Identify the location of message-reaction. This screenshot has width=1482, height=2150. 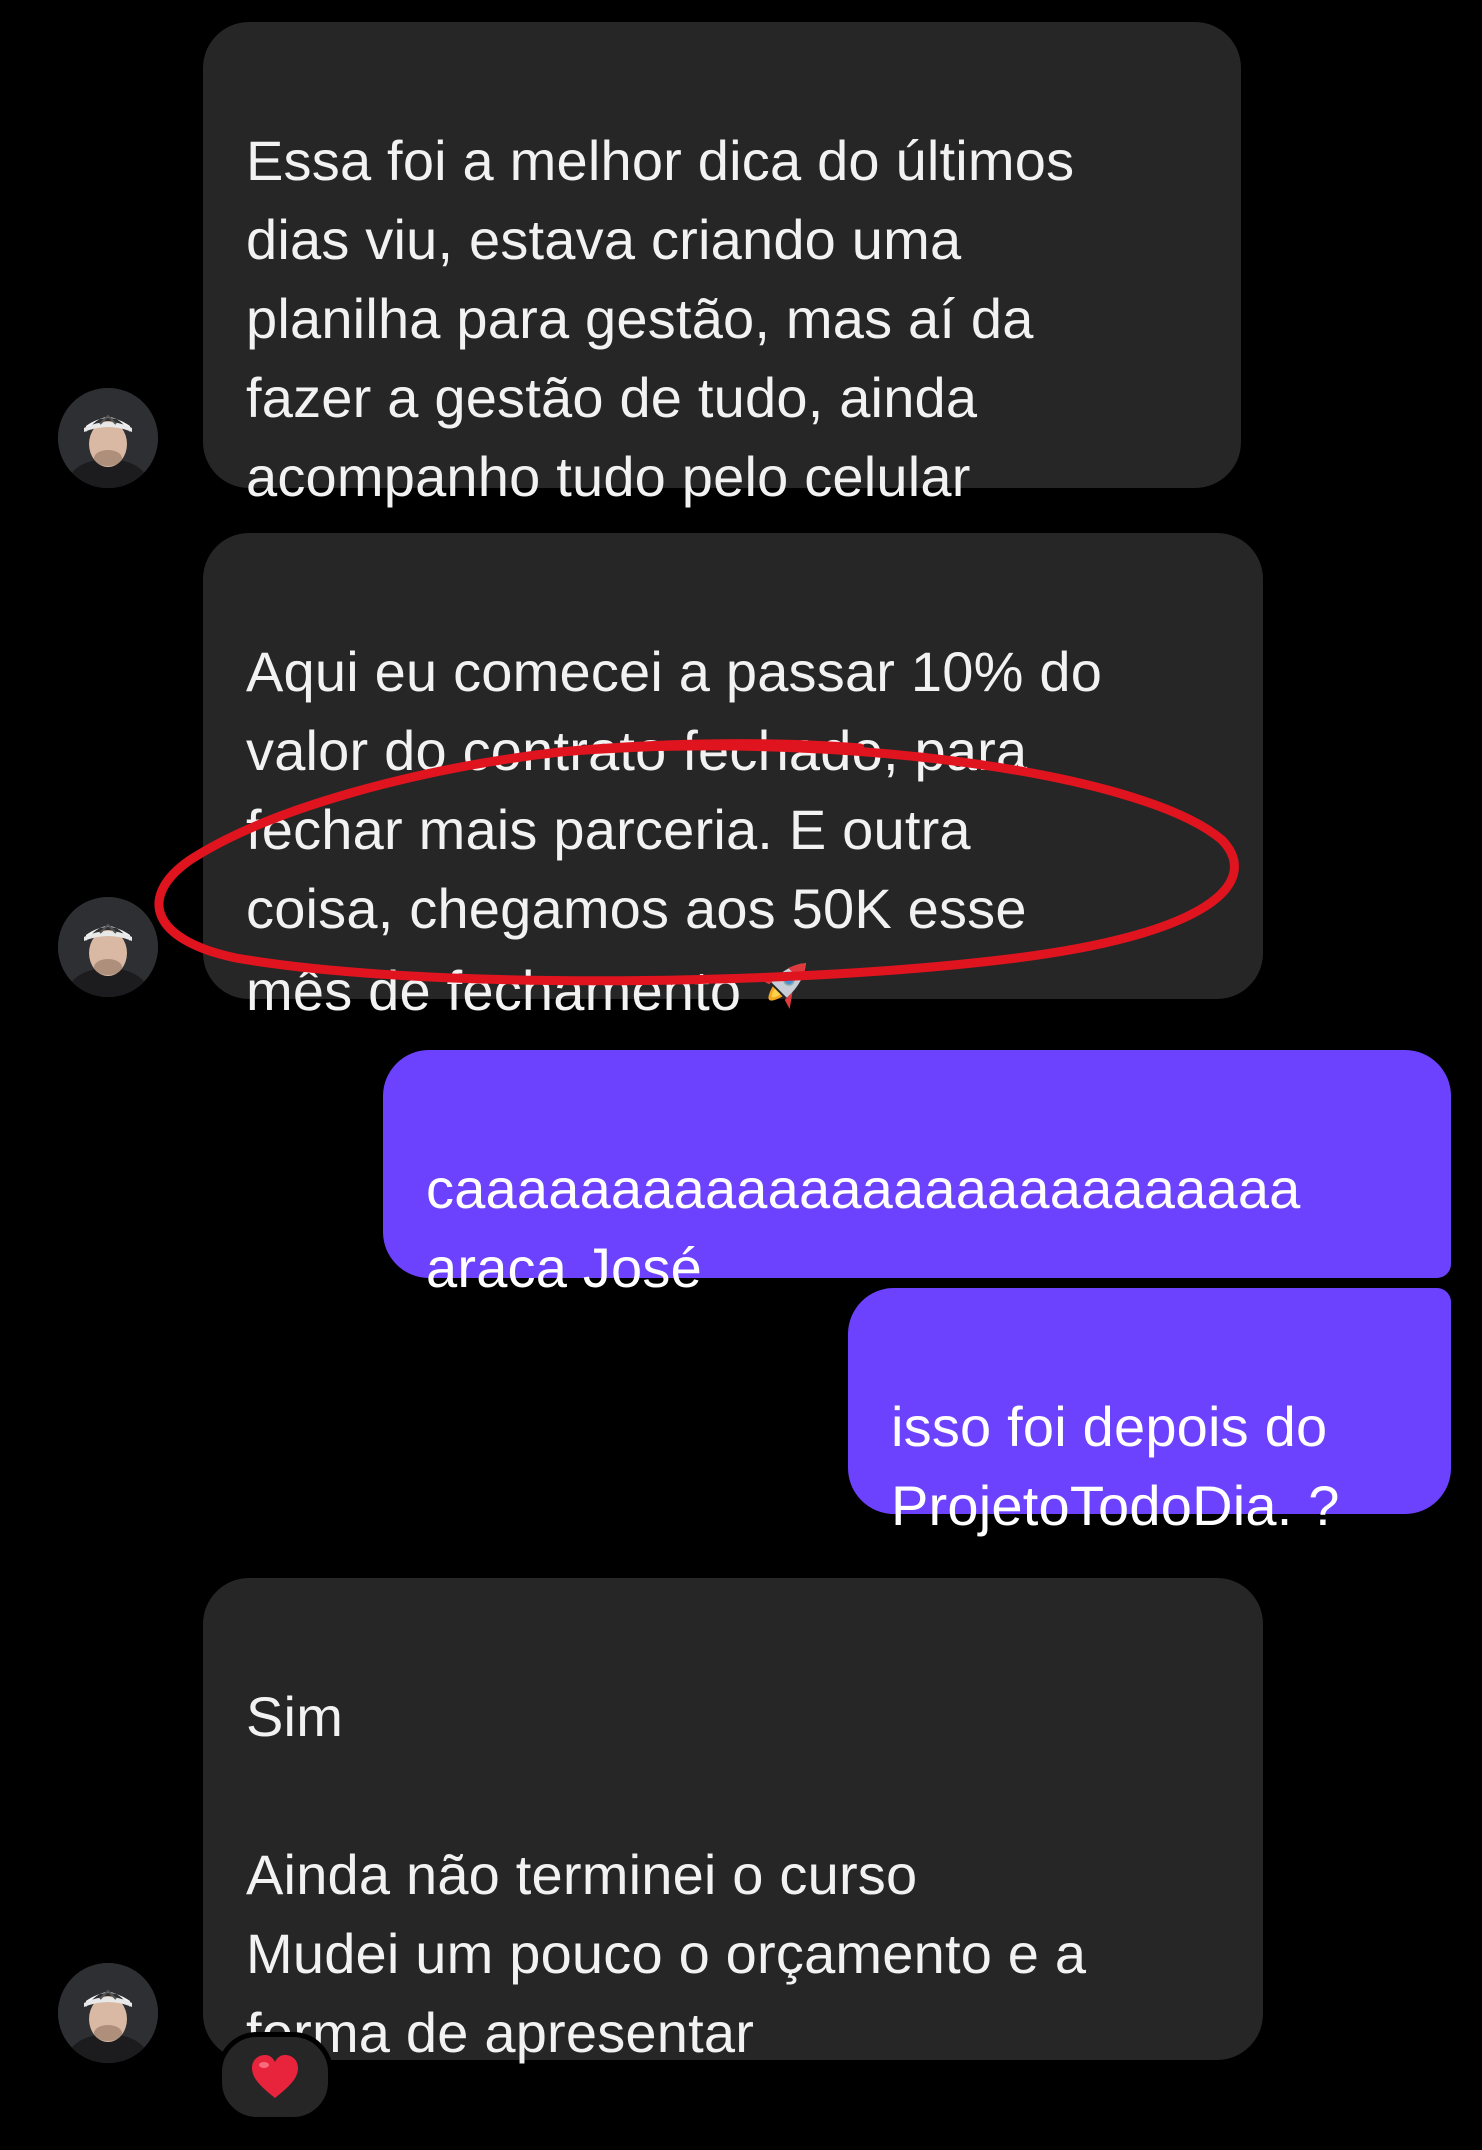
(275, 2077).